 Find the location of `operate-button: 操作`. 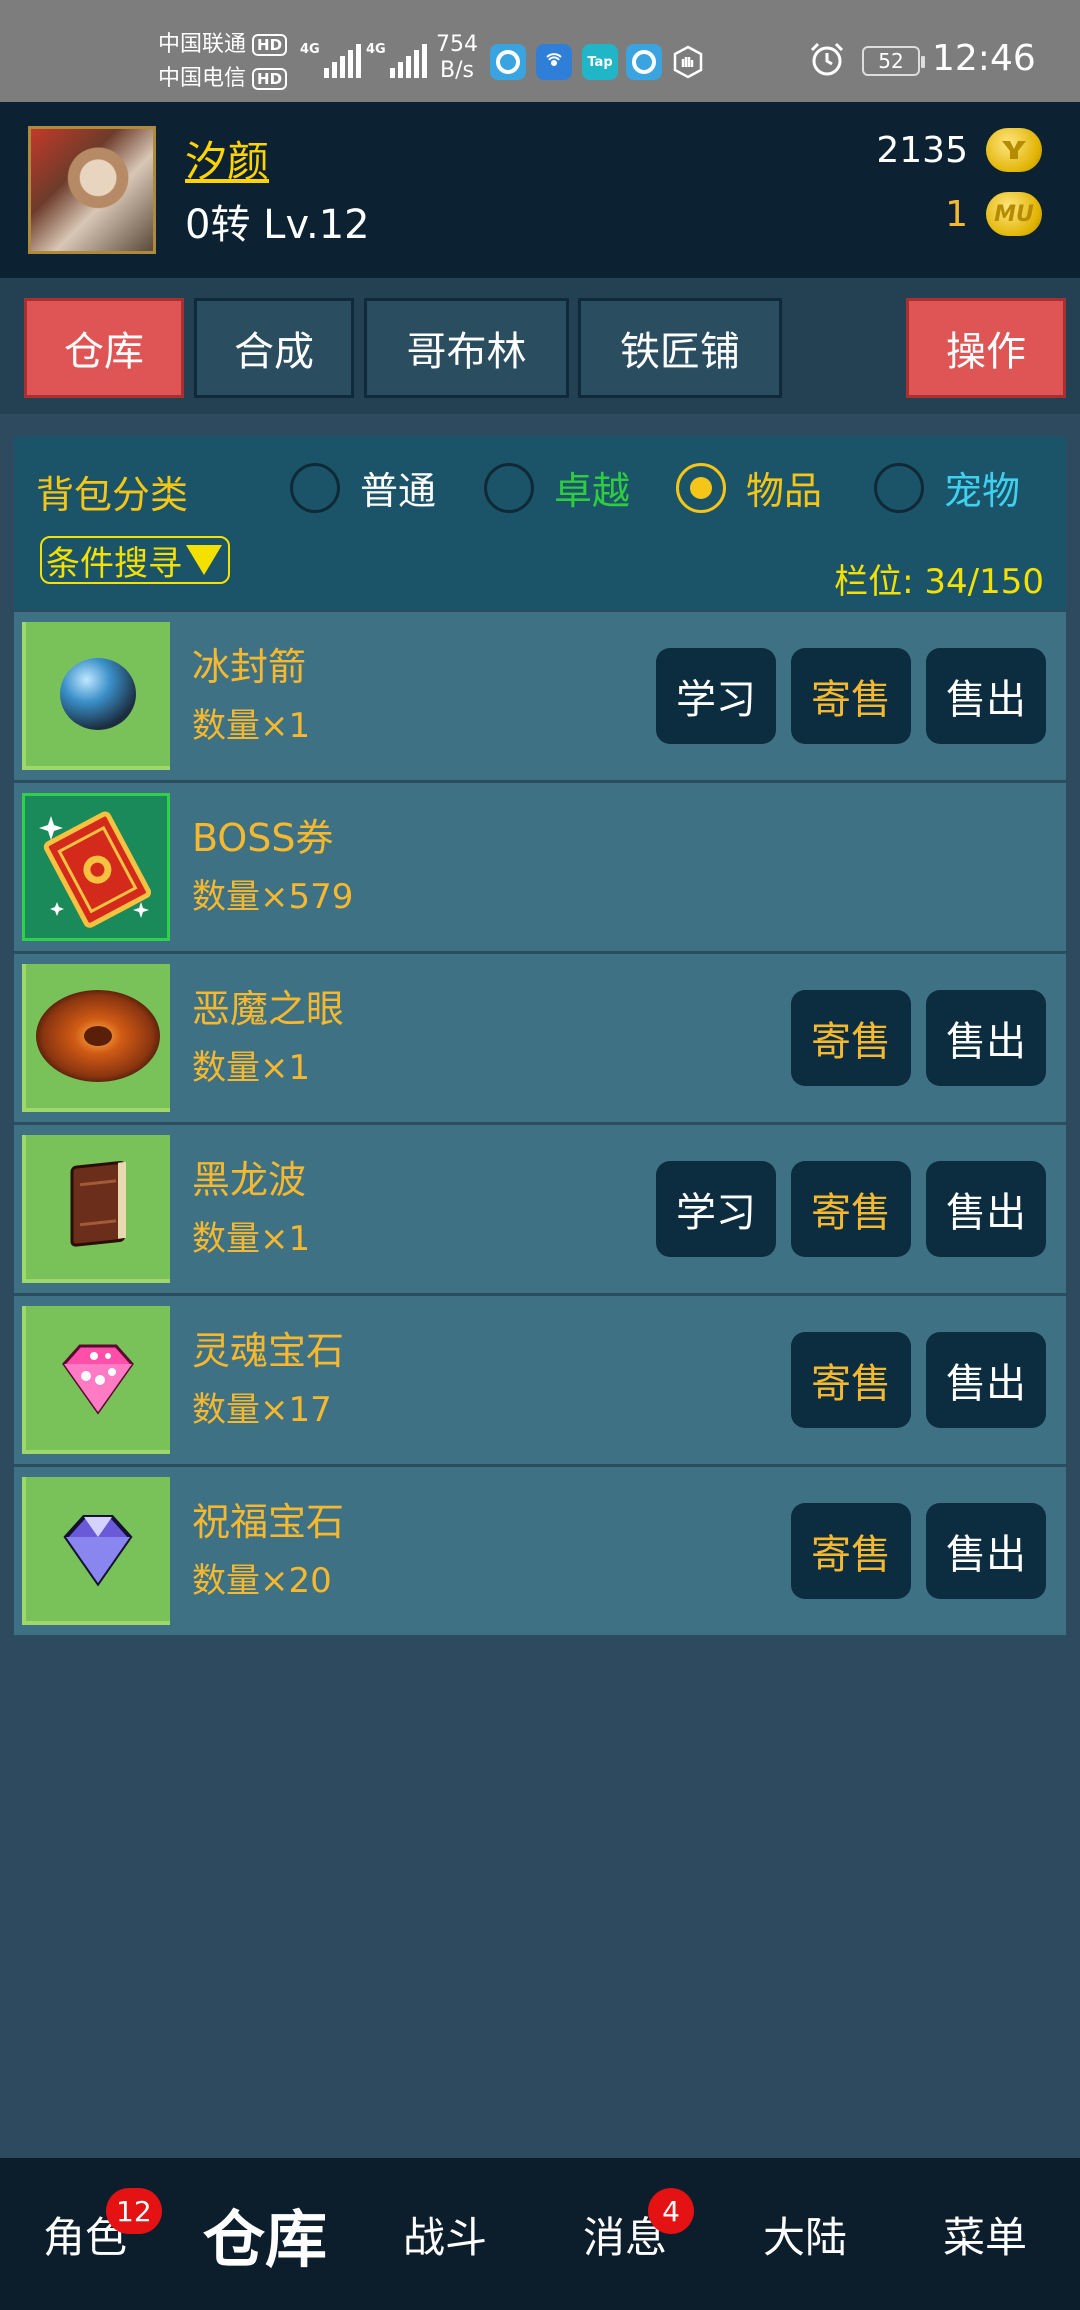

operate-button: 操作 is located at coordinates (986, 348).